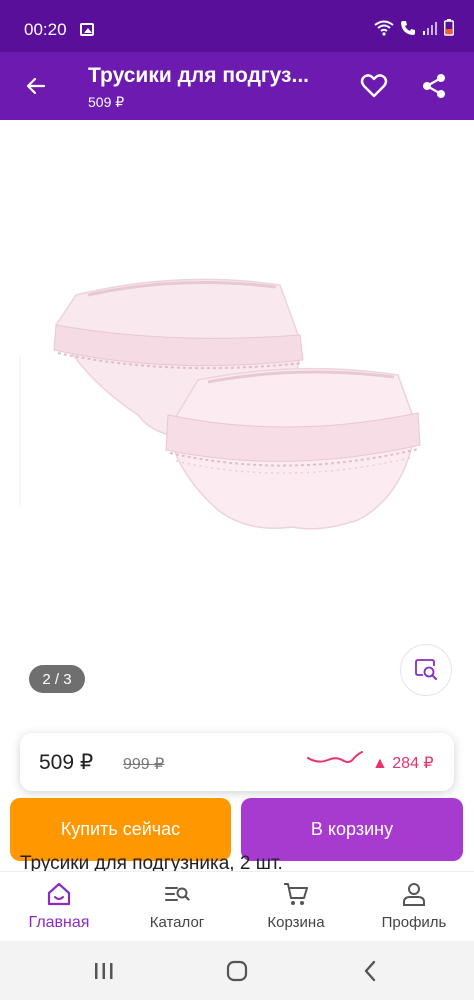  What do you see at coordinates (57, 679) in the screenshot?
I see `image-counter-badge: 2 / 3` at bounding box center [57, 679].